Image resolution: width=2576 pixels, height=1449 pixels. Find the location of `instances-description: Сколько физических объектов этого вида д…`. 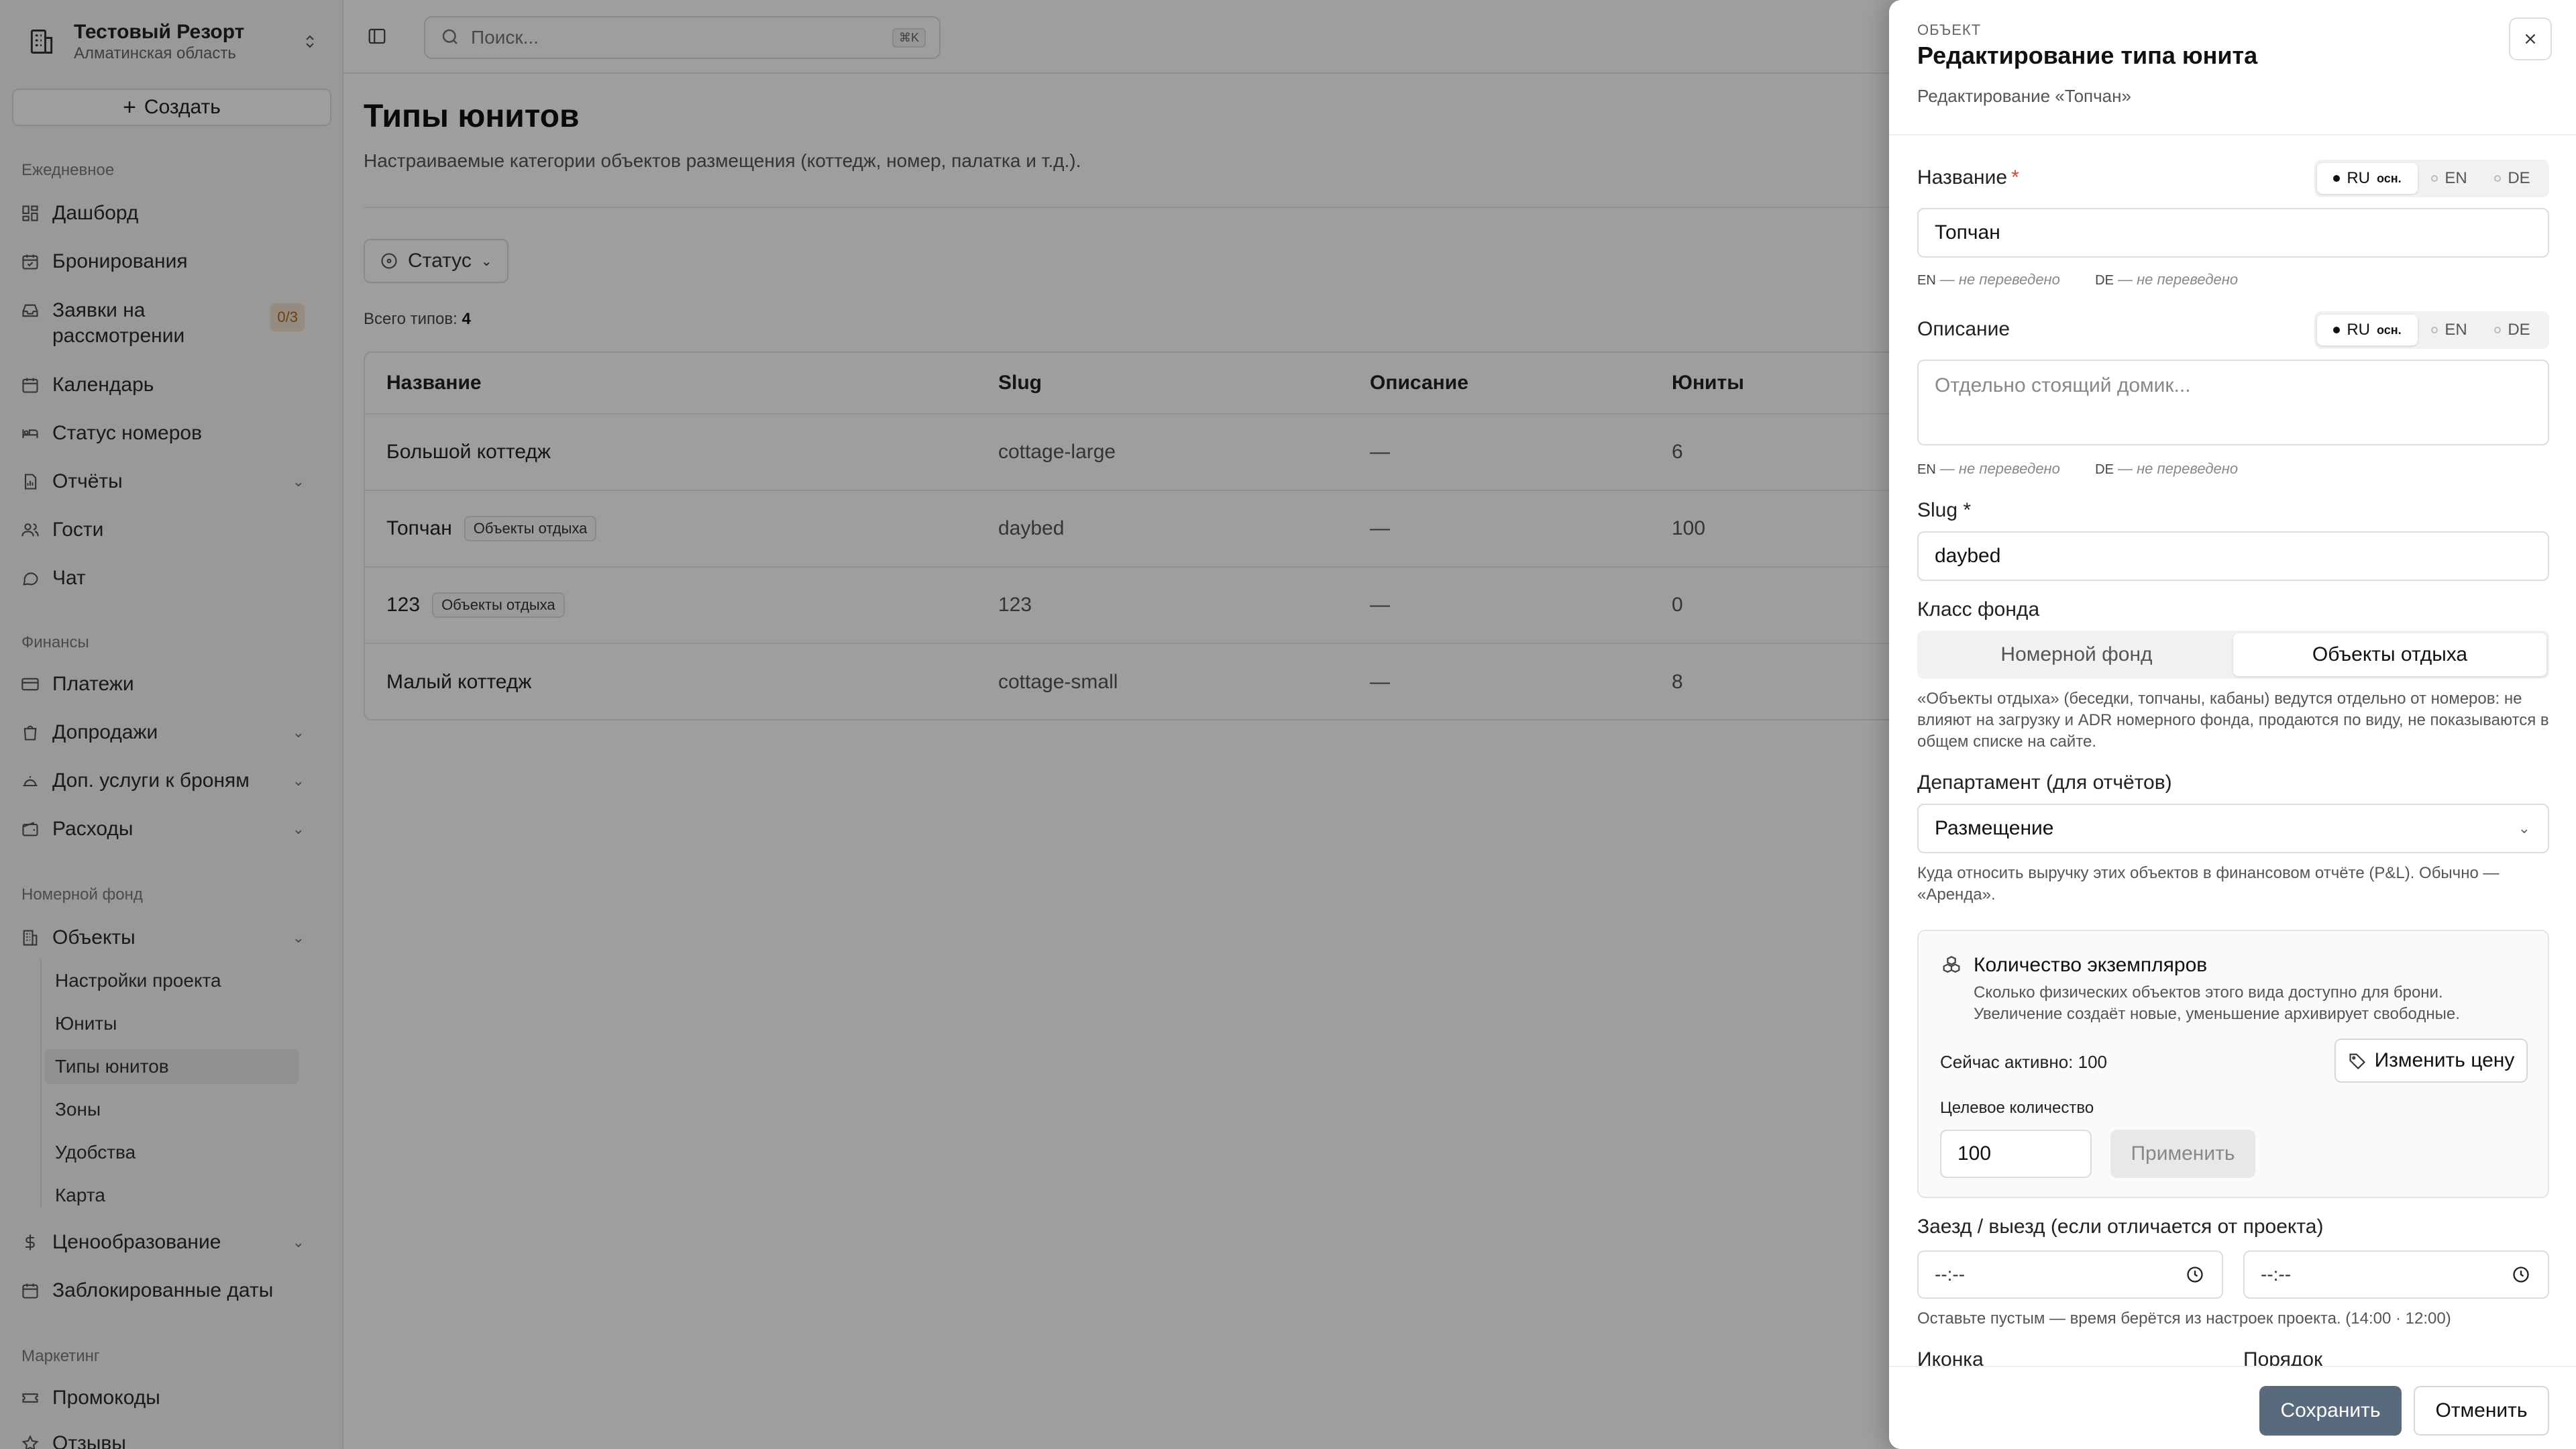

instances-description: Сколько физических объектов этого вида д… is located at coordinates (2217, 1003).